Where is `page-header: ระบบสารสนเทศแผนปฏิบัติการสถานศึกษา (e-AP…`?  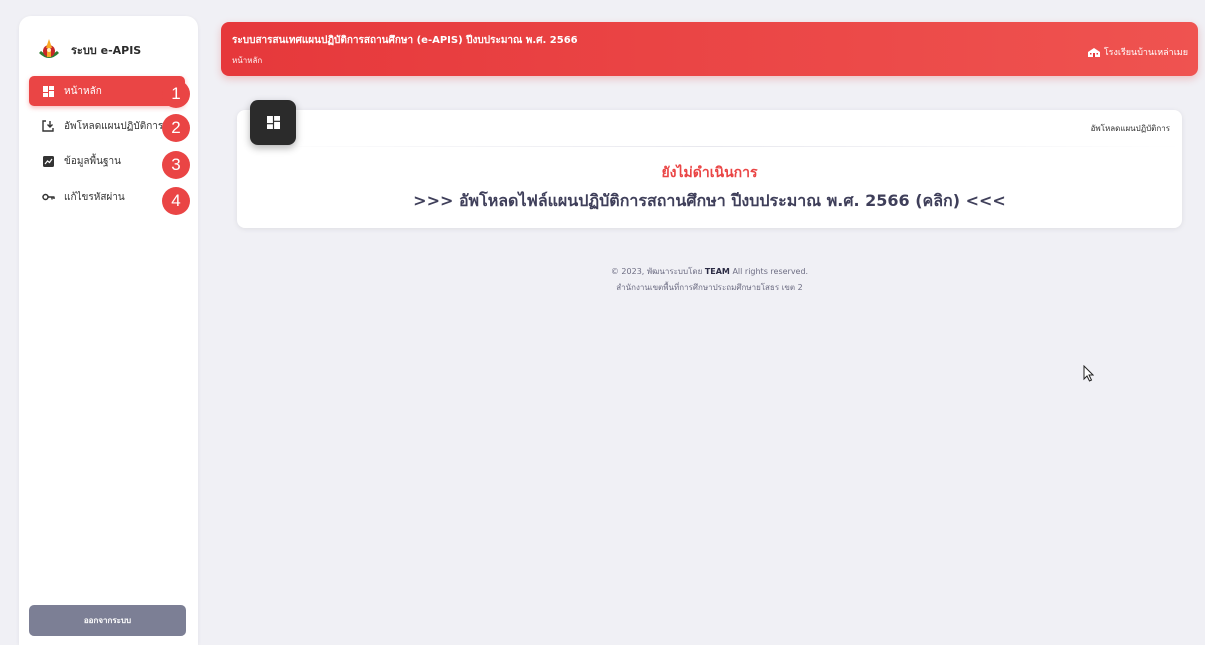 page-header: ระบบสารสนเทศแผนปฏิบัติการสถานศึกษา (e-AP… is located at coordinates (709, 49).